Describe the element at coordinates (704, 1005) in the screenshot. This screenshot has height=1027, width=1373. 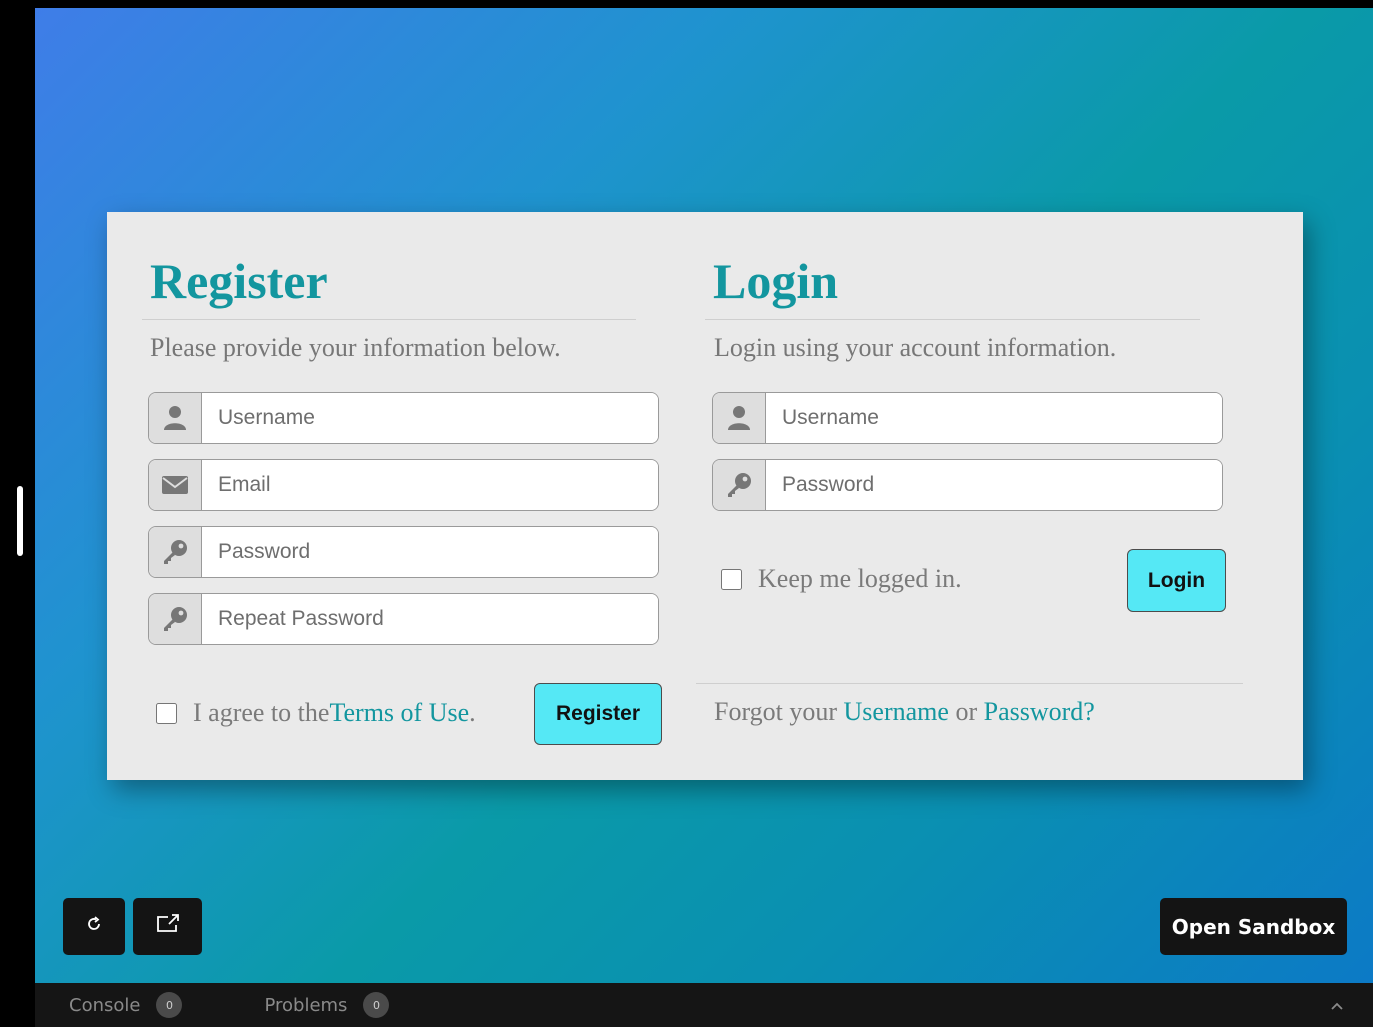
I see `console-bar: Console 0 Problems 0` at that location.